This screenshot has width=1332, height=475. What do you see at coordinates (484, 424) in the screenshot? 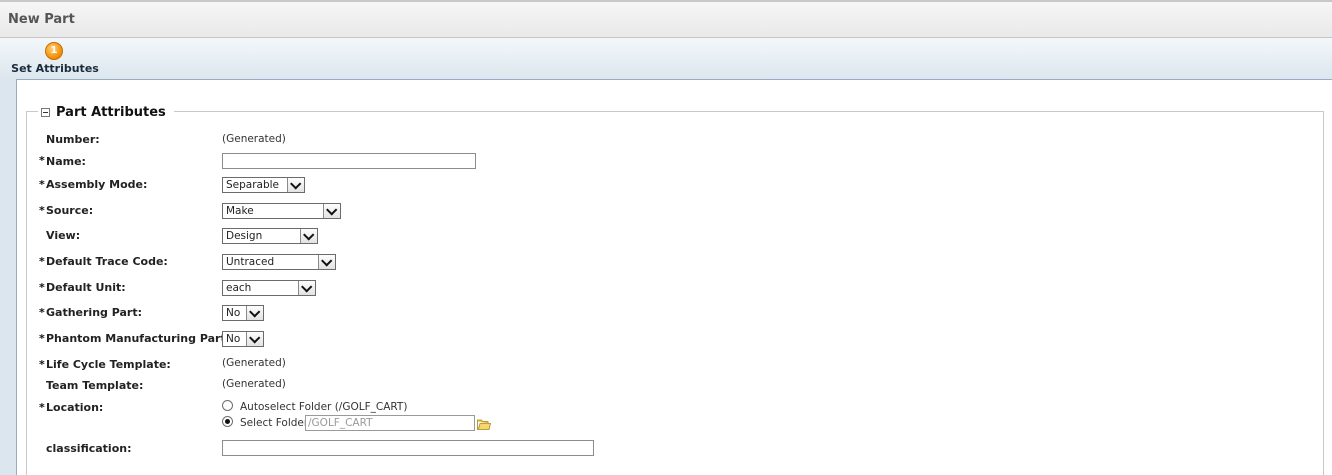
I see `folder-browse-icon` at bounding box center [484, 424].